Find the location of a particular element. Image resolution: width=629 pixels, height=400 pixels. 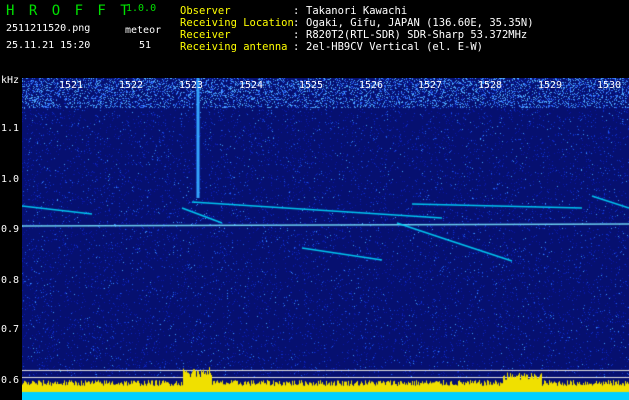

meteor-label: meteor is located at coordinates (143, 30).